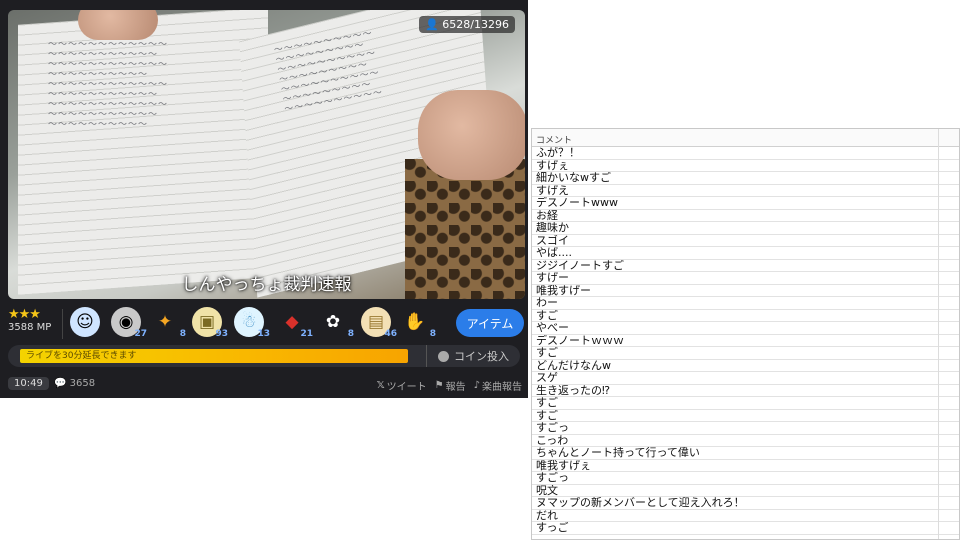 This screenshot has width=960, height=540. Describe the element at coordinates (476, 385) in the screenshot. I see `music-note-icon: ♪` at that location.